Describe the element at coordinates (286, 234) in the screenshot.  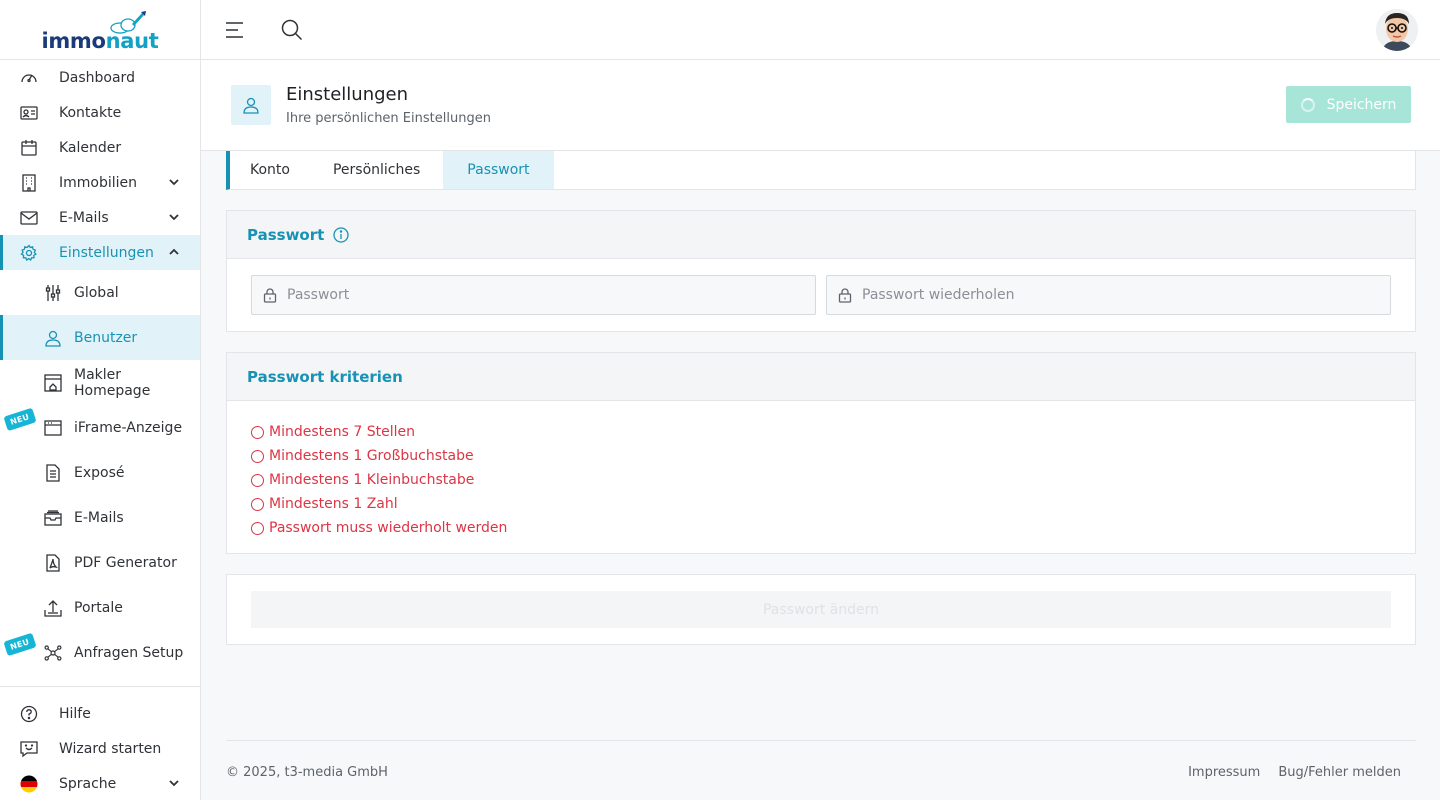
I see `password-card-title: Passwort` at that location.